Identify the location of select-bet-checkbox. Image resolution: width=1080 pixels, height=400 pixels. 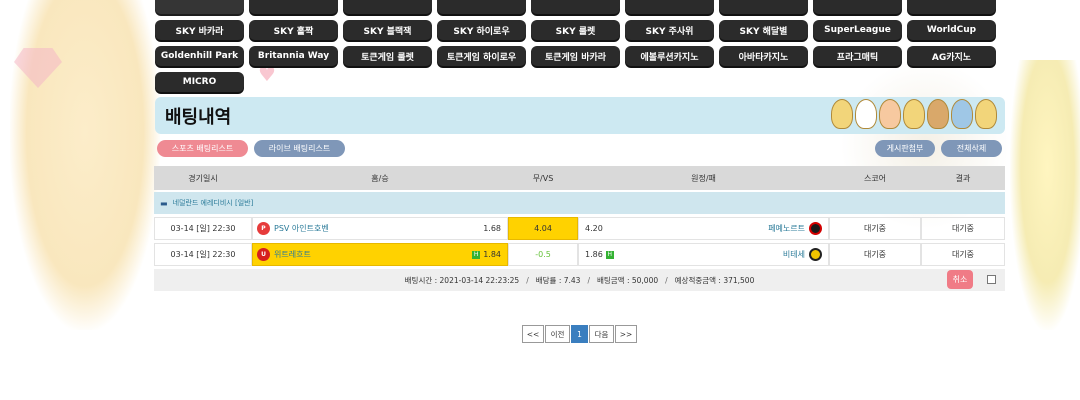
(991, 279).